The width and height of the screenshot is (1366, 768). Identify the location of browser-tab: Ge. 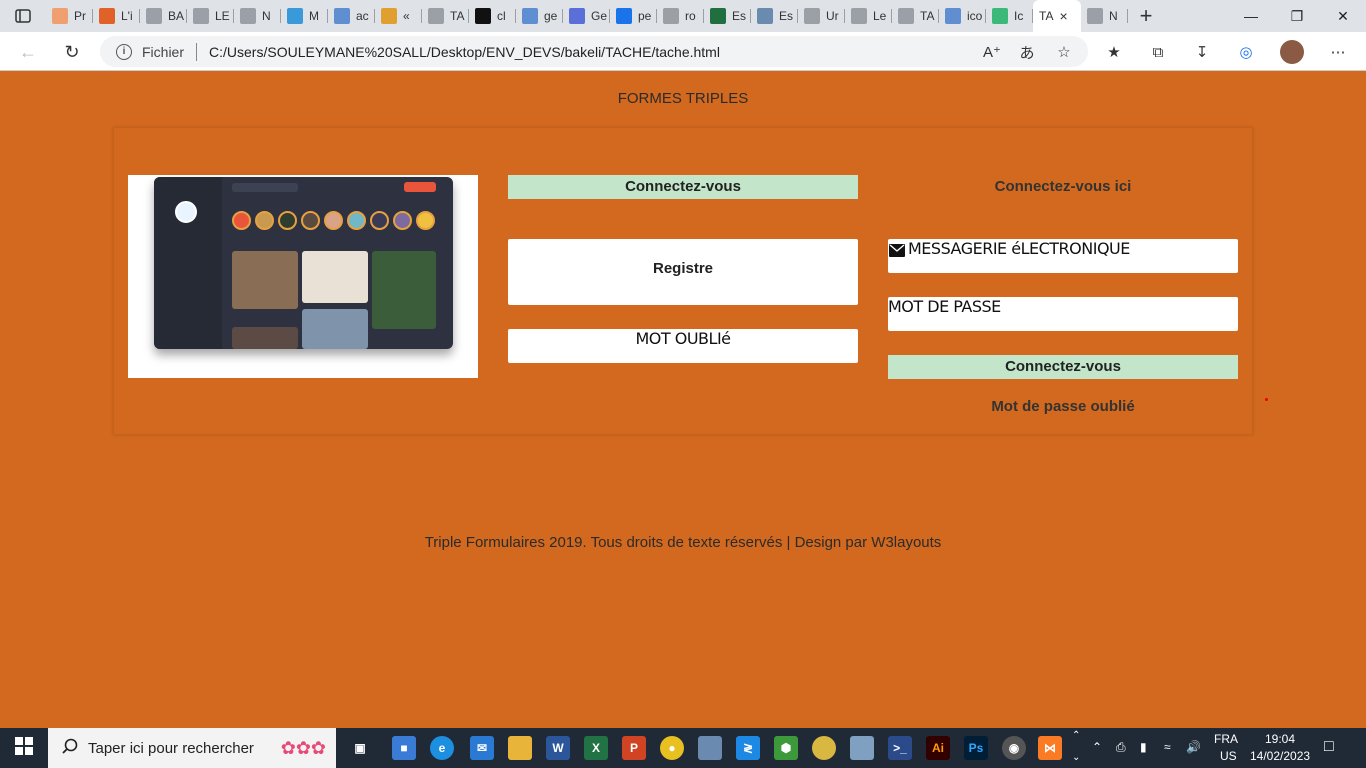
(586, 16).